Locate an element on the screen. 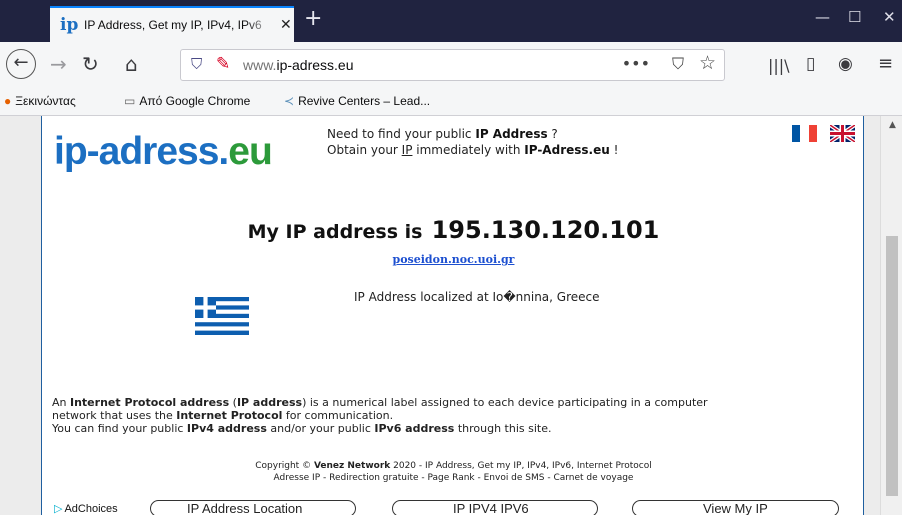  ip-location-text: IP Address localized at Io�nnina, Greece is located at coordinates (477, 297).